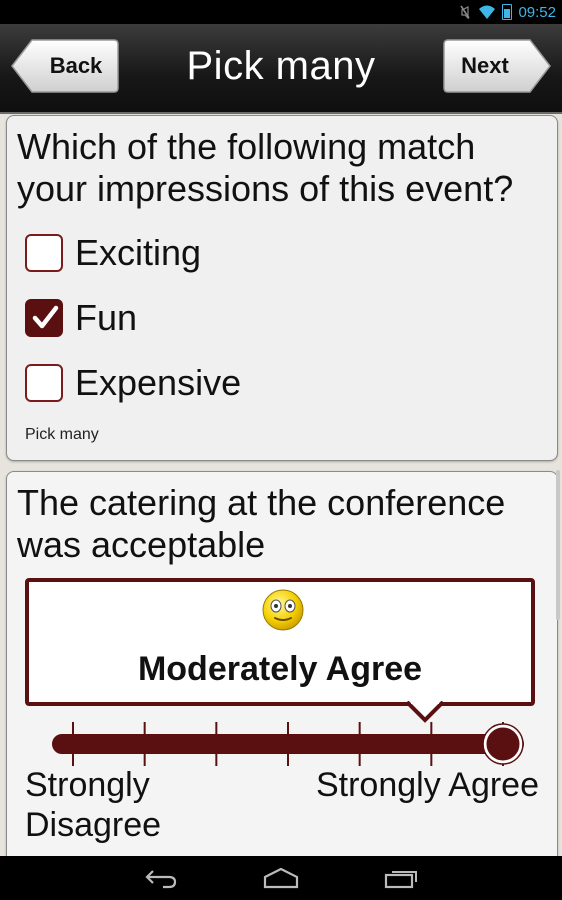 Image resolution: width=562 pixels, height=900 pixels. What do you see at coordinates (465, 12) in the screenshot?
I see `mute-icon` at bounding box center [465, 12].